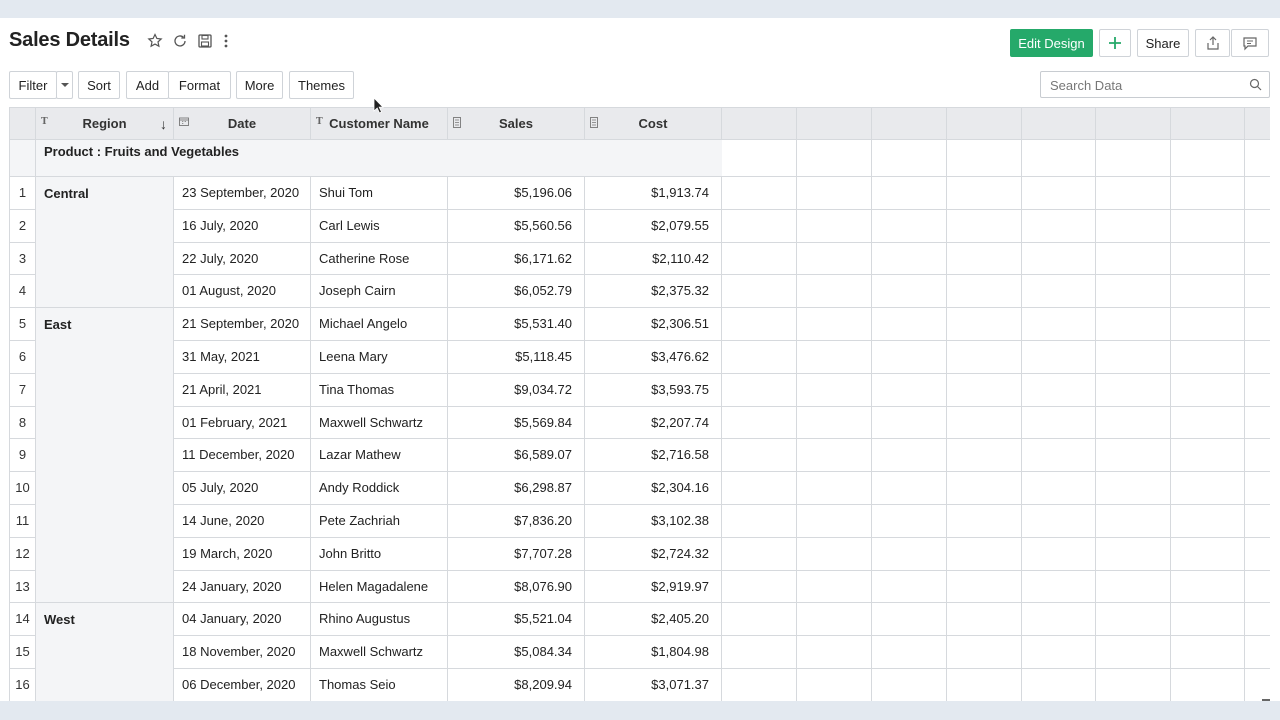 The width and height of the screenshot is (1280, 720). Describe the element at coordinates (1255, 87) in the screenshot. I see `search-icon` at that location.